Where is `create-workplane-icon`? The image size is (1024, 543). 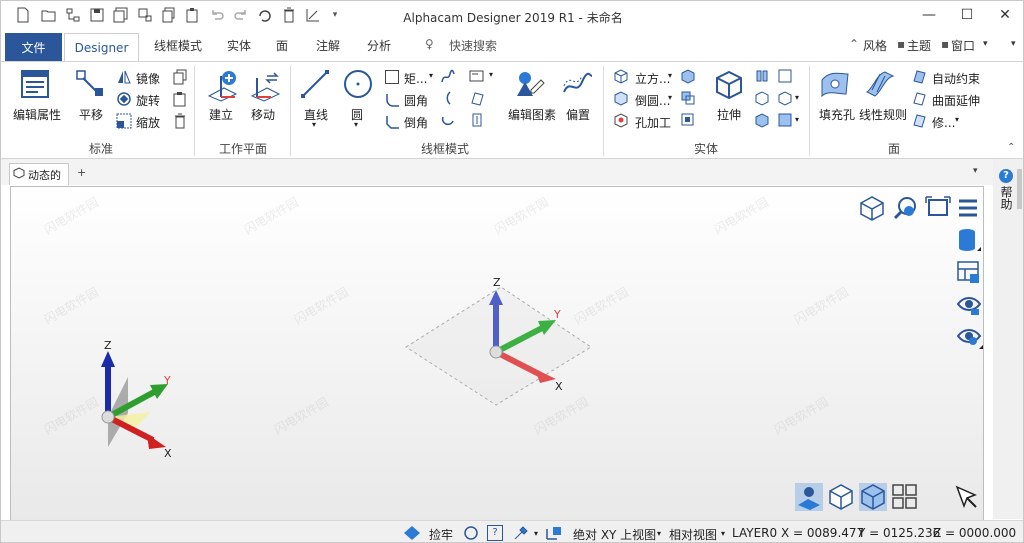 create-workplane-icon is located at coordinates (221, 85).